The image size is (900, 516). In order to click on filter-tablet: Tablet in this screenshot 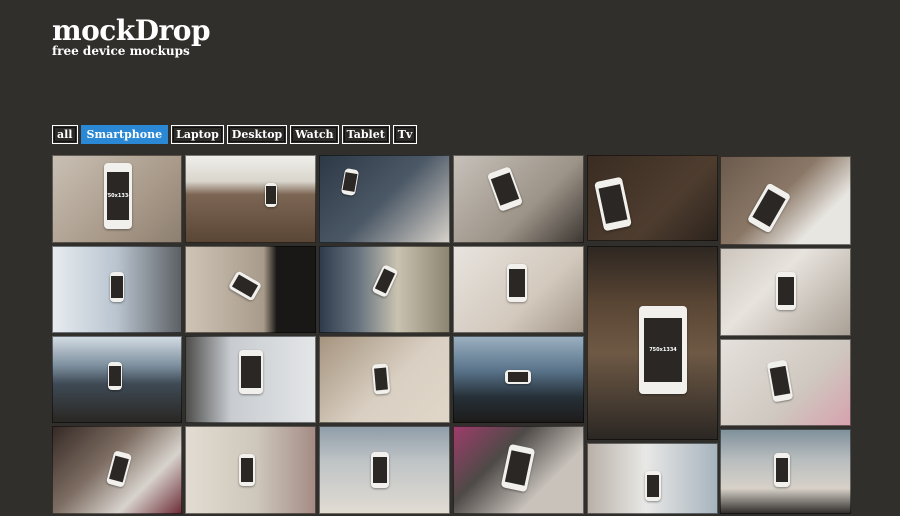, I will do `click(365, 134)`.